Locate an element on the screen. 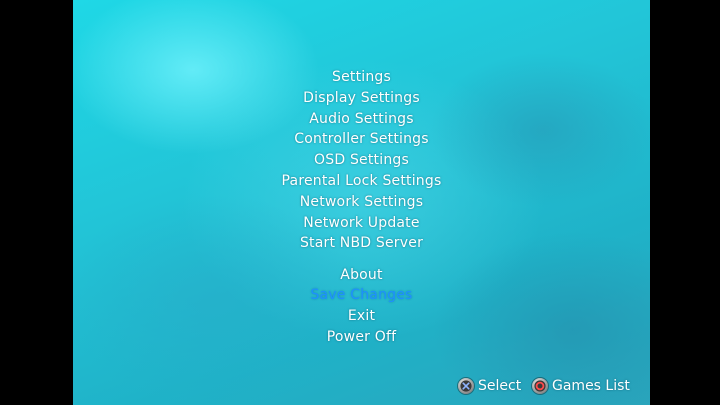 This screenshot has height=405, width=720. menu-item-about: About is located at coordinates (361, 275).